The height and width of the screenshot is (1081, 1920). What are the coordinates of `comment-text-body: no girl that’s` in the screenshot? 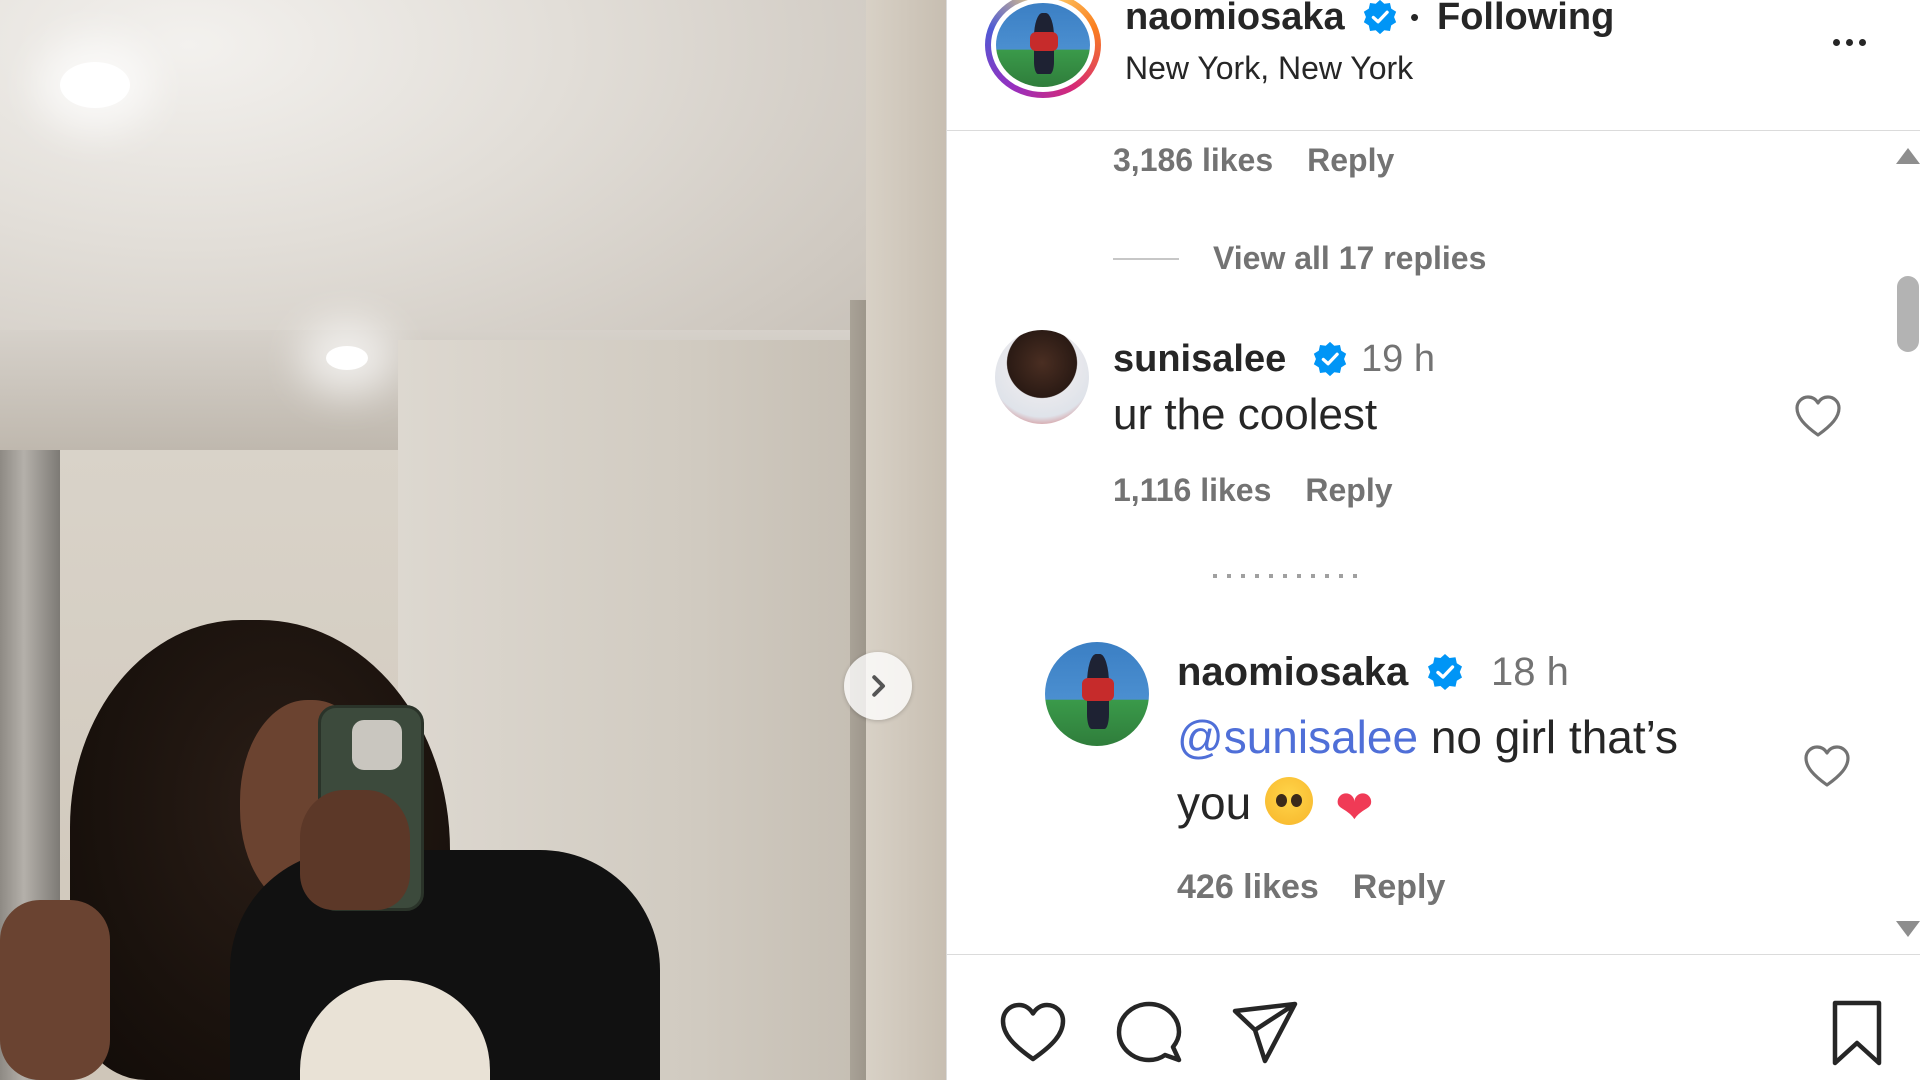 It's located at (1554, 737).